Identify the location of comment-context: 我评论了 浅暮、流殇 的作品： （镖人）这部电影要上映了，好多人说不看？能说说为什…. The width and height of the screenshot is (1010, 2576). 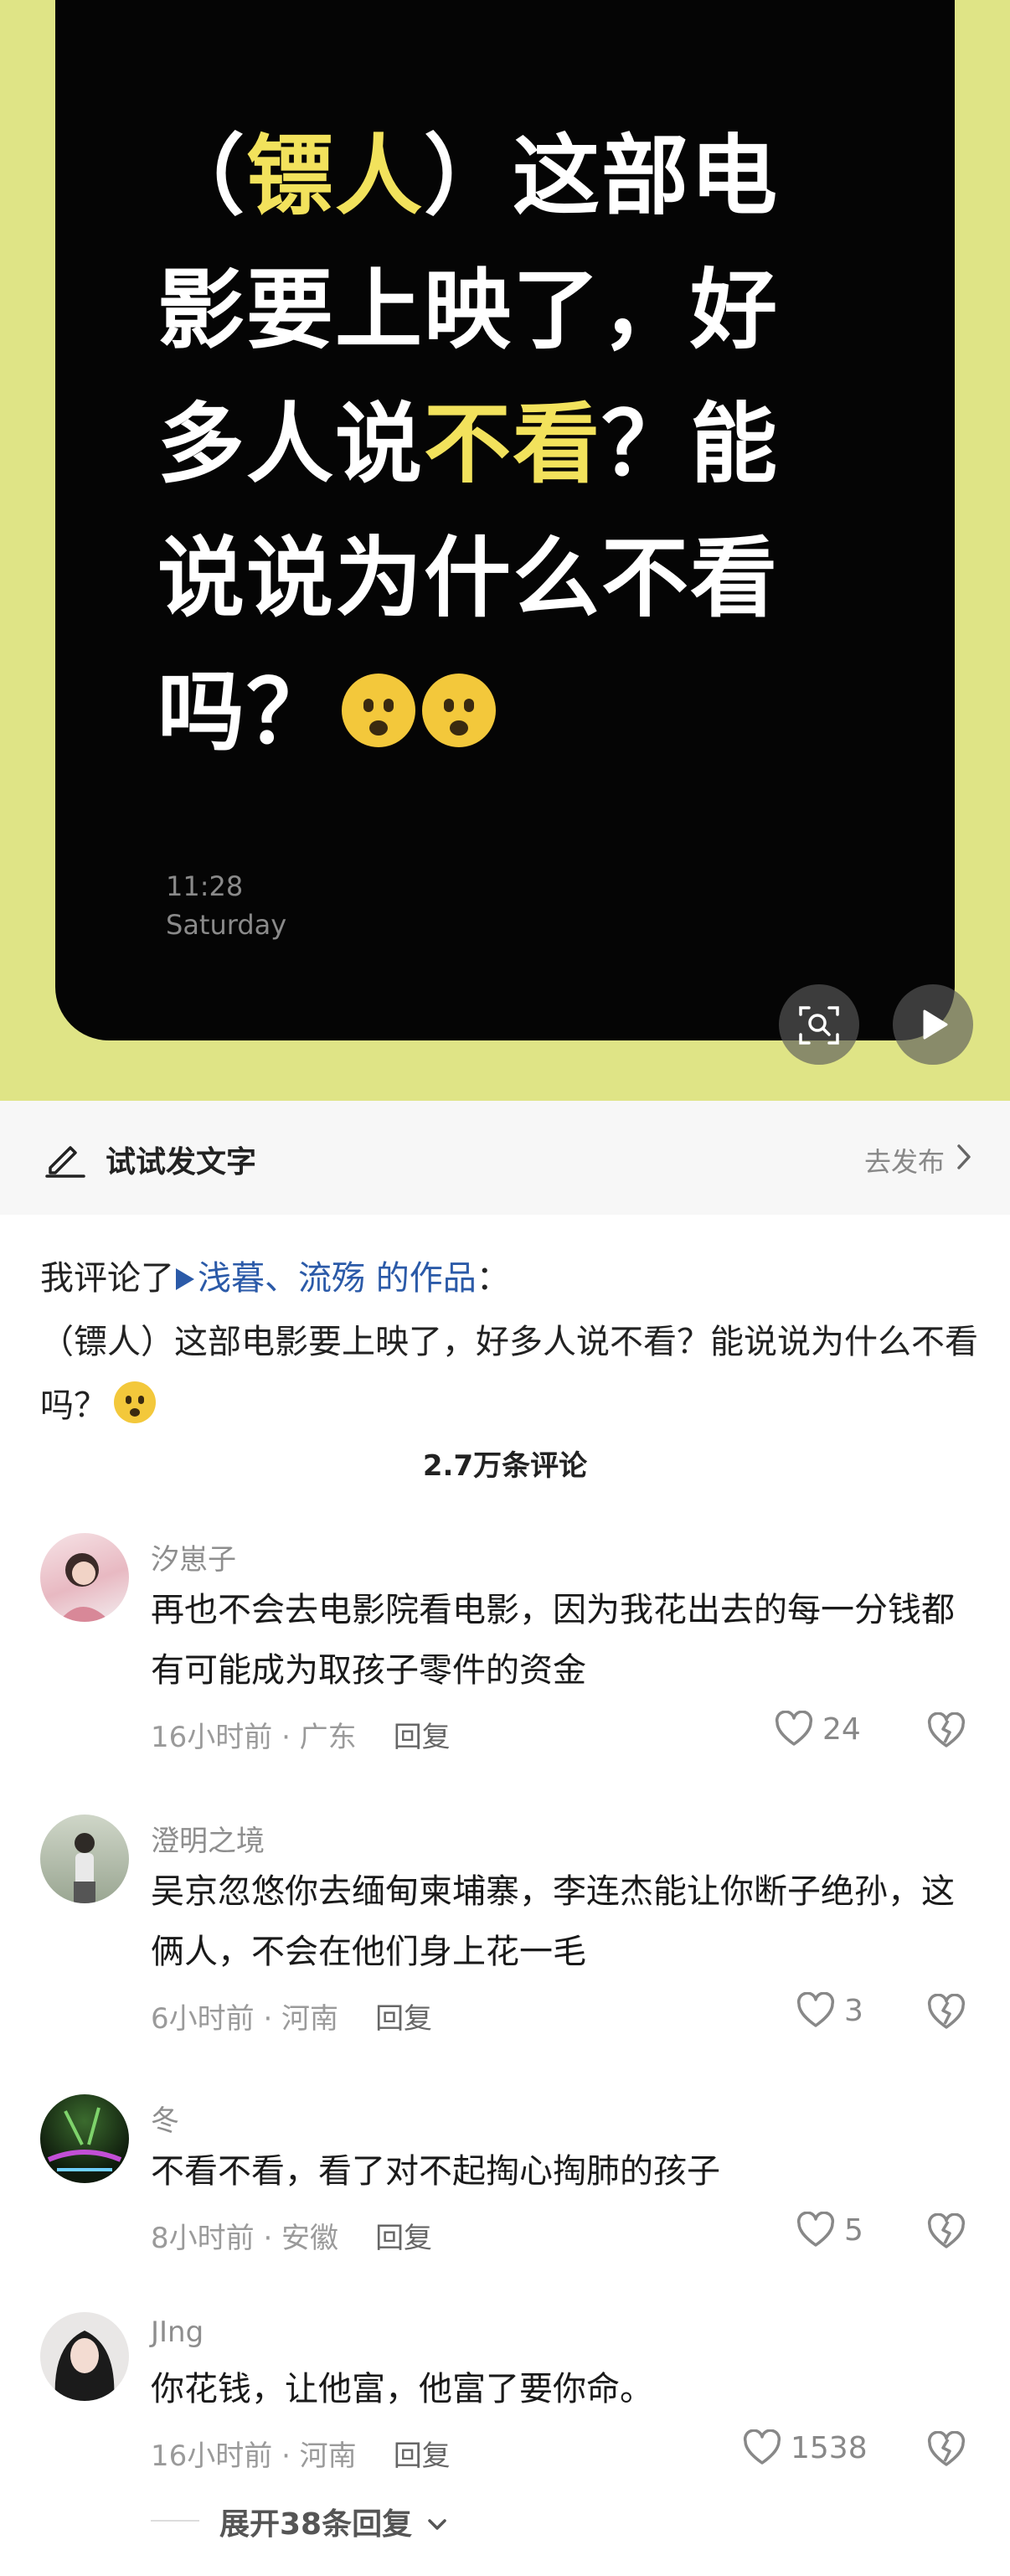
(509, 1342).